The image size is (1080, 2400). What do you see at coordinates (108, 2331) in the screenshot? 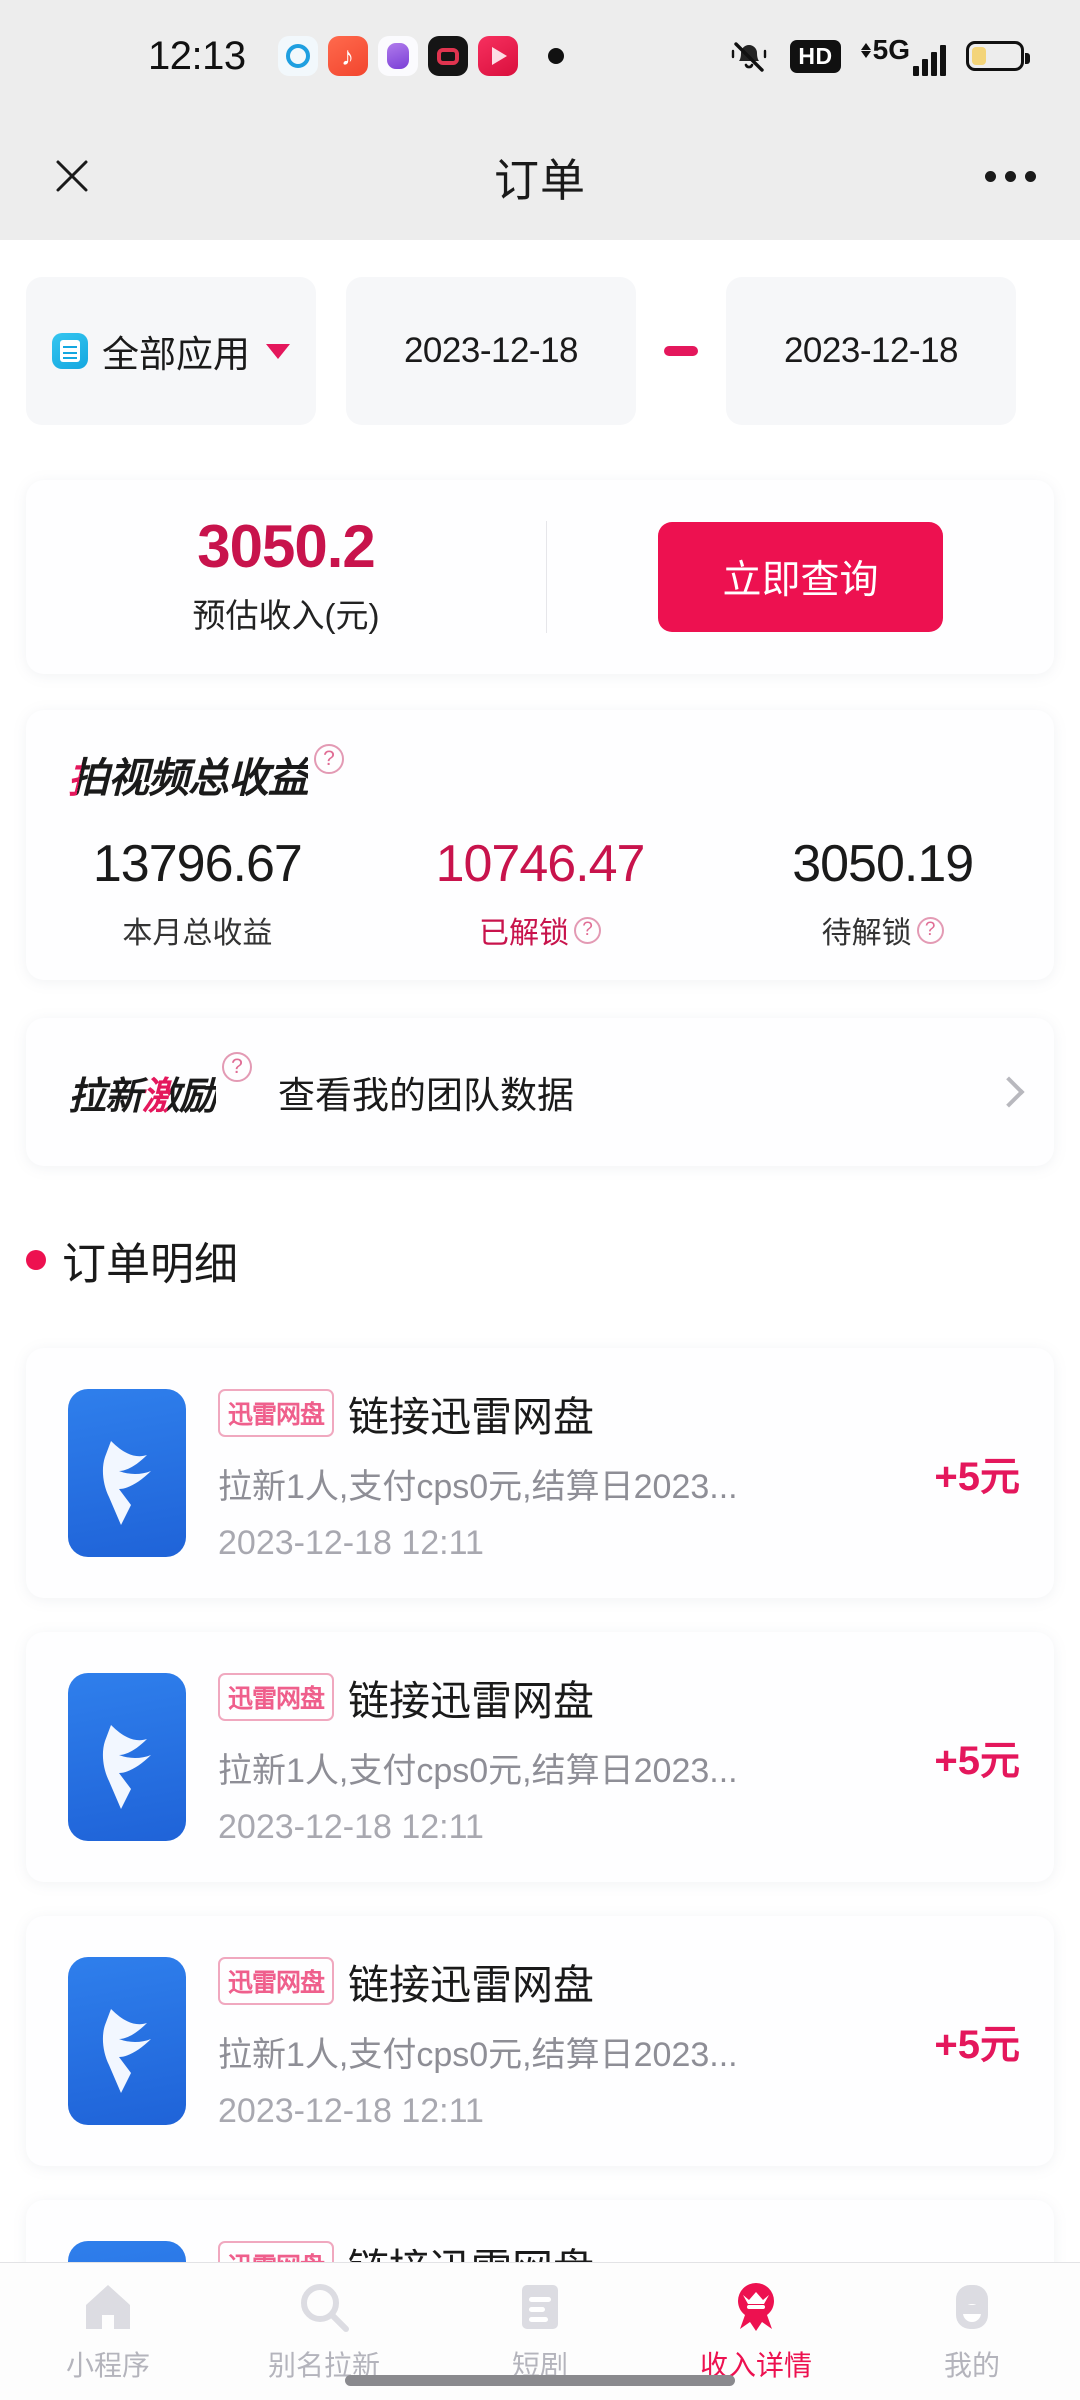
I see `tab-mini-program: 小程序` at bounding box center [108, 2331].